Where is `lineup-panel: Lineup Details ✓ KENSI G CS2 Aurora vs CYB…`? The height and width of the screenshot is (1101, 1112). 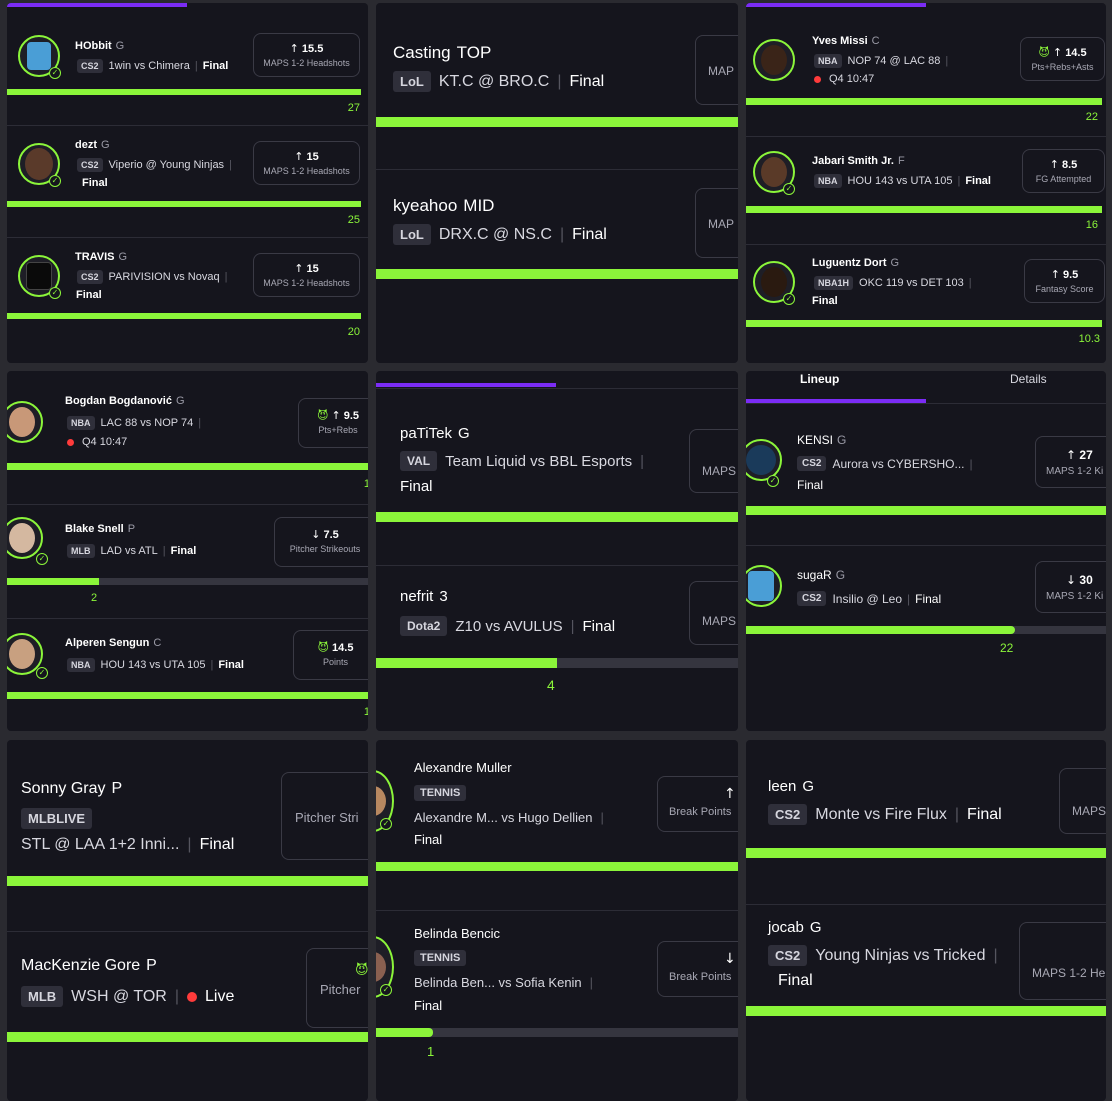
lineup-panel: Lineup Details ✓ KENSI G CS2 Aurora vs CYB… is located at coordinates (926, 551).